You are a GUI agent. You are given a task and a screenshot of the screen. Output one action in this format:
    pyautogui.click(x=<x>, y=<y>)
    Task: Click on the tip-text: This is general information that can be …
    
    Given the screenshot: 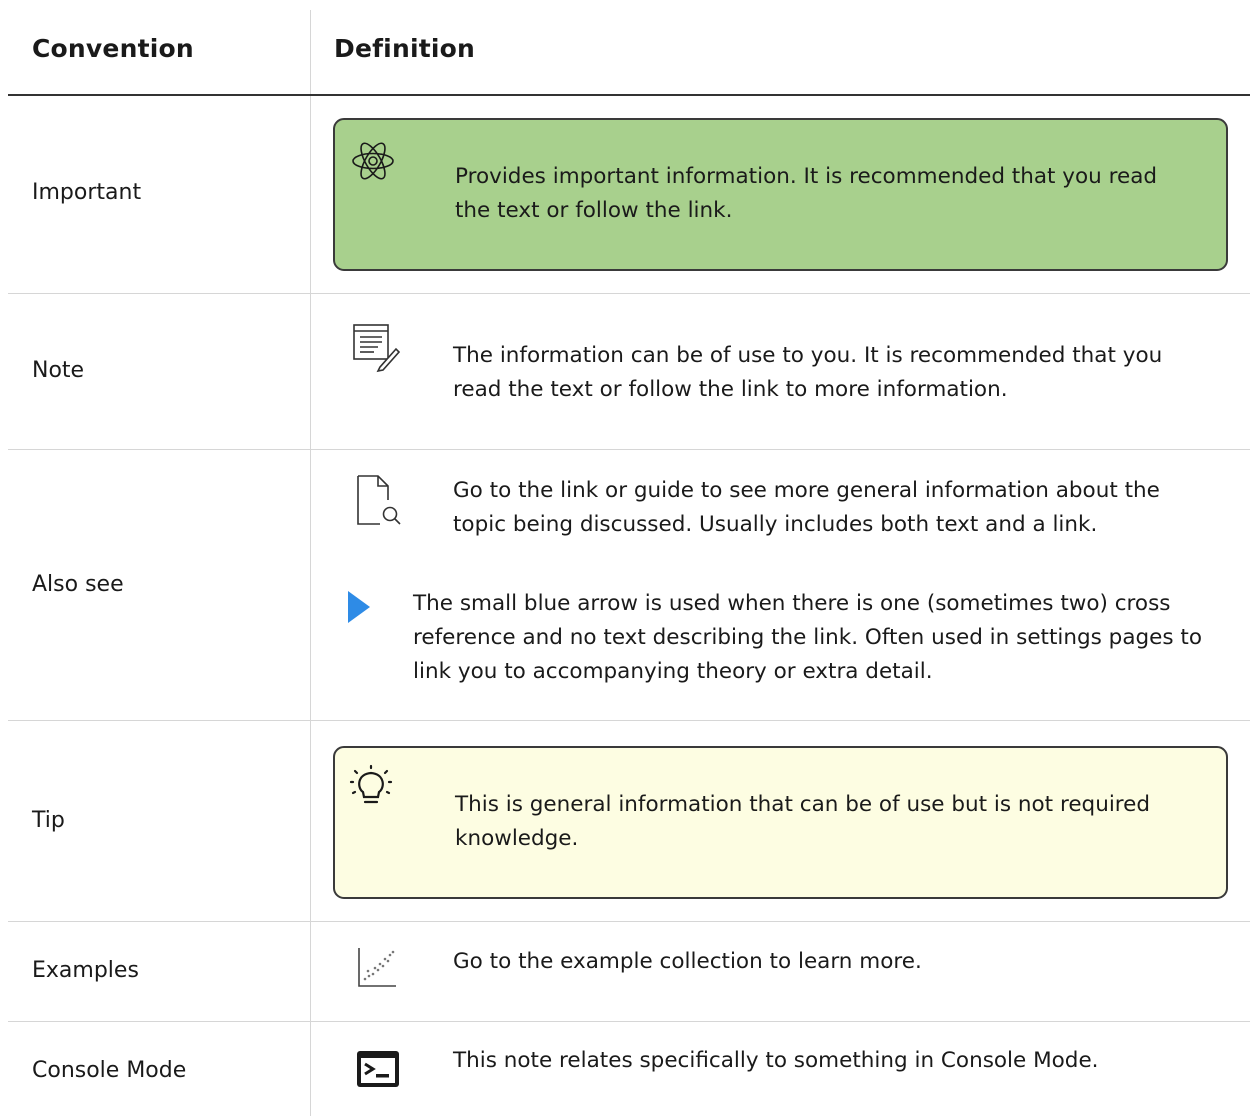 What is the action you would take?
    pyautogui.click(x=803, y=821)
    